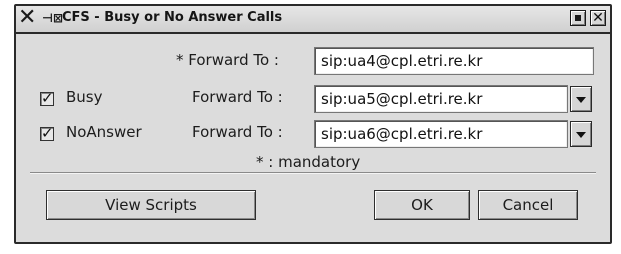 The image size is (621, 254). I want to click on busy-forward-label: Forward To :, so click(237, 97).